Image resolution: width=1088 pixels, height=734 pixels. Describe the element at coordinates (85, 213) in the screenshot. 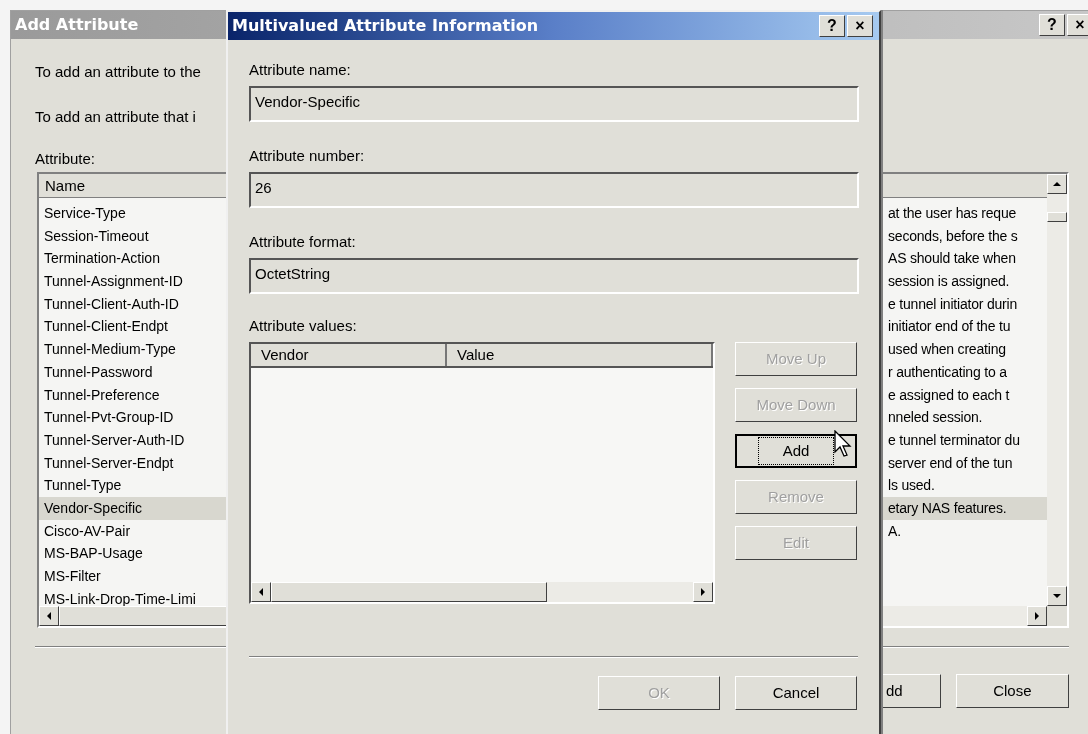

I see `table-cell-text: Service-Type` at that location.